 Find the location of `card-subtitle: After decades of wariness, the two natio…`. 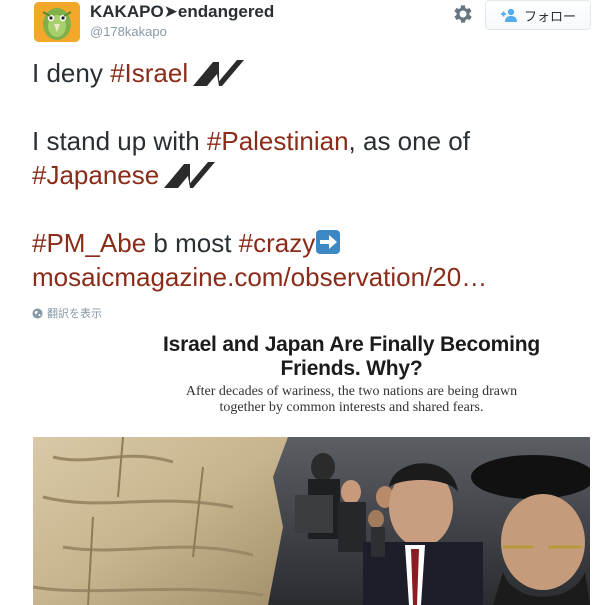

card-subtitle: After decades of wariness, the two natio… is located at coordinates (311, 400).